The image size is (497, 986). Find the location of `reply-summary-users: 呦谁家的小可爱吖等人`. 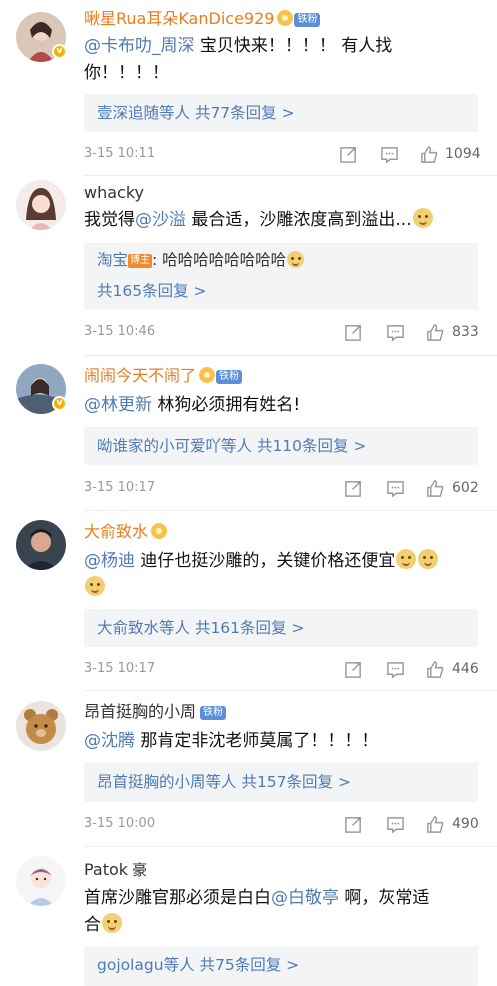

reply-summary-users: 呦谁家的小可爱吖等人 is located at coordinates (174, 446).